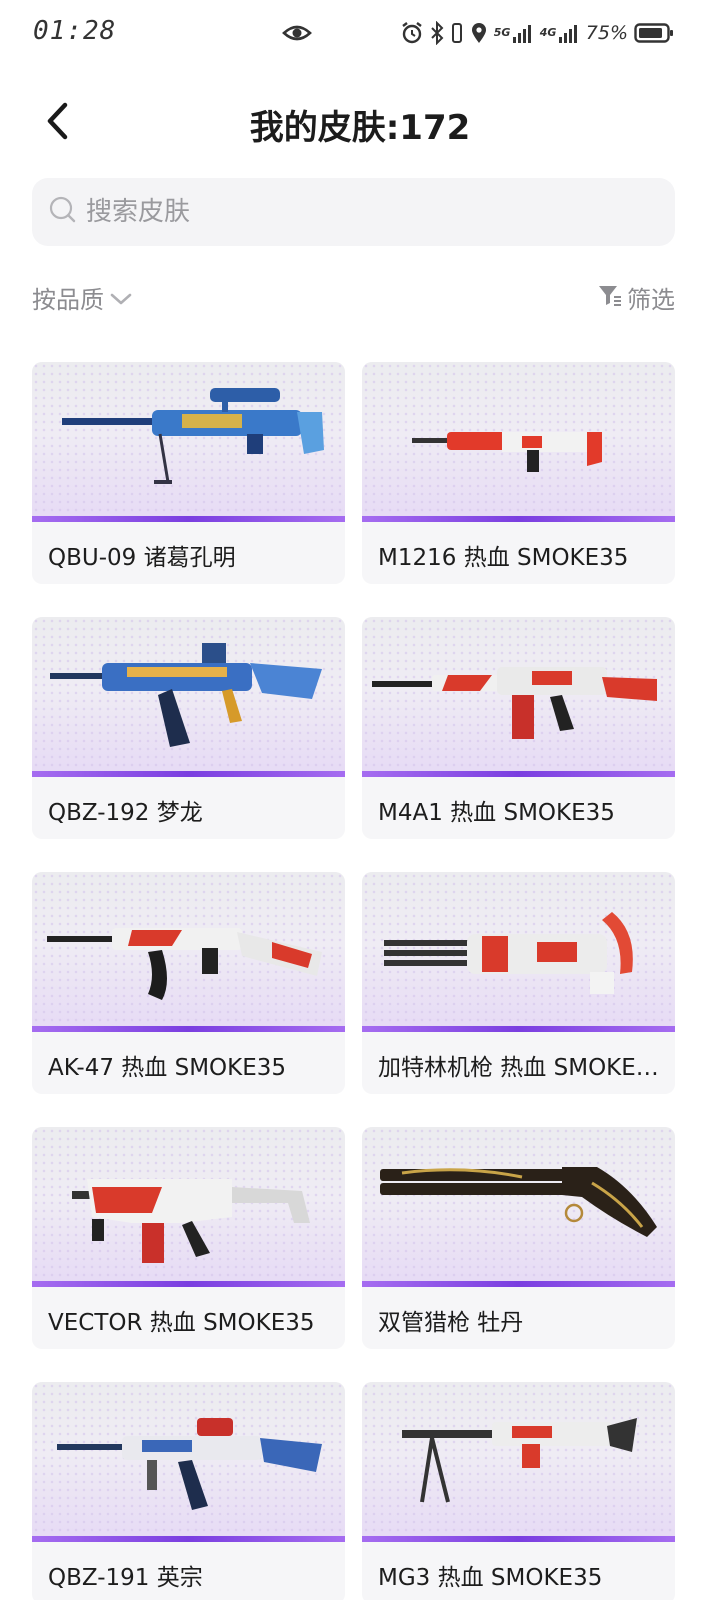 This screenshot has width=720, height=1600. I want to click on vibrate-icon, so click(457, 33).